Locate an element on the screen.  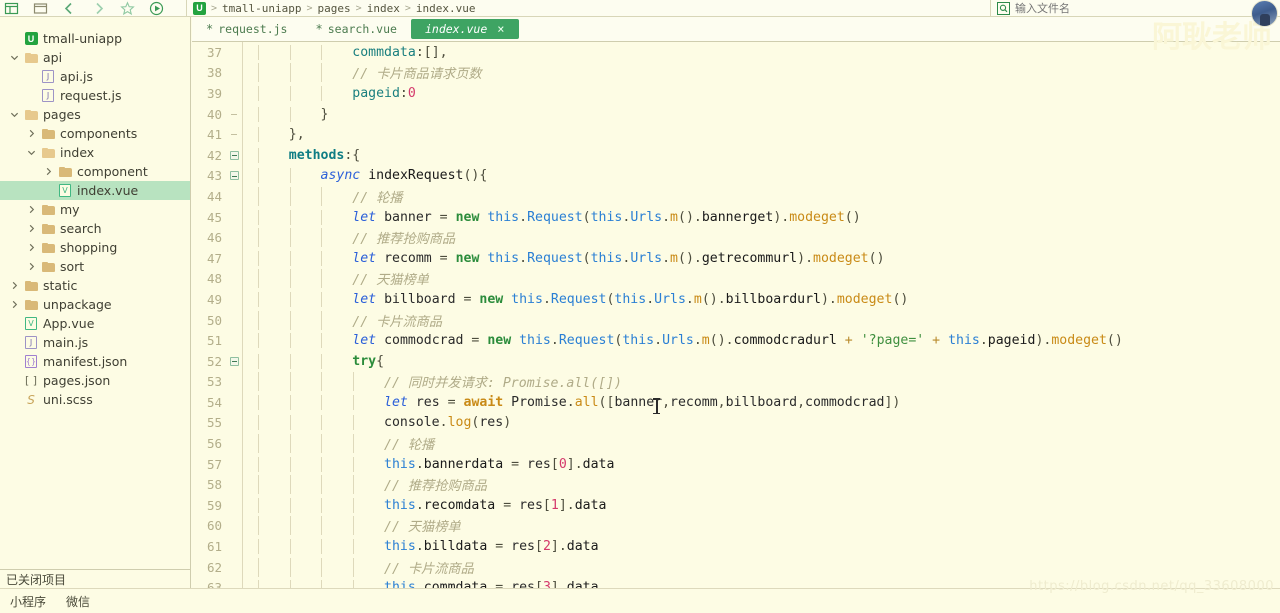
line-number: 48 is located at coordinates (214, 279).